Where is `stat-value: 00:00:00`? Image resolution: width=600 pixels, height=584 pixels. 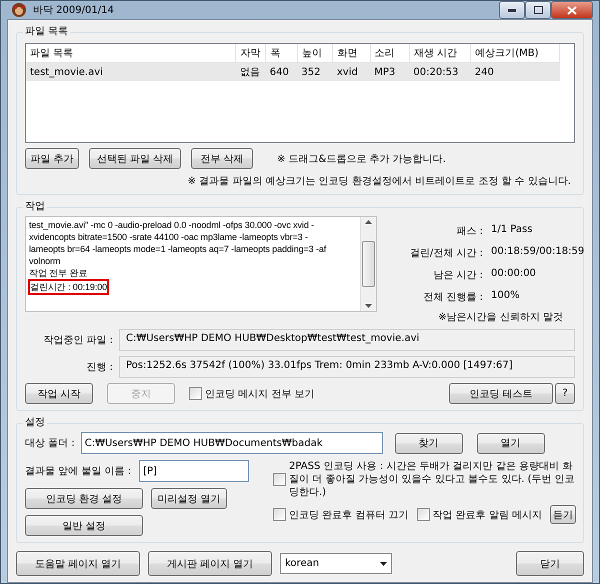 stat-value: 00:00:00 is located at coordinates (514, 274).